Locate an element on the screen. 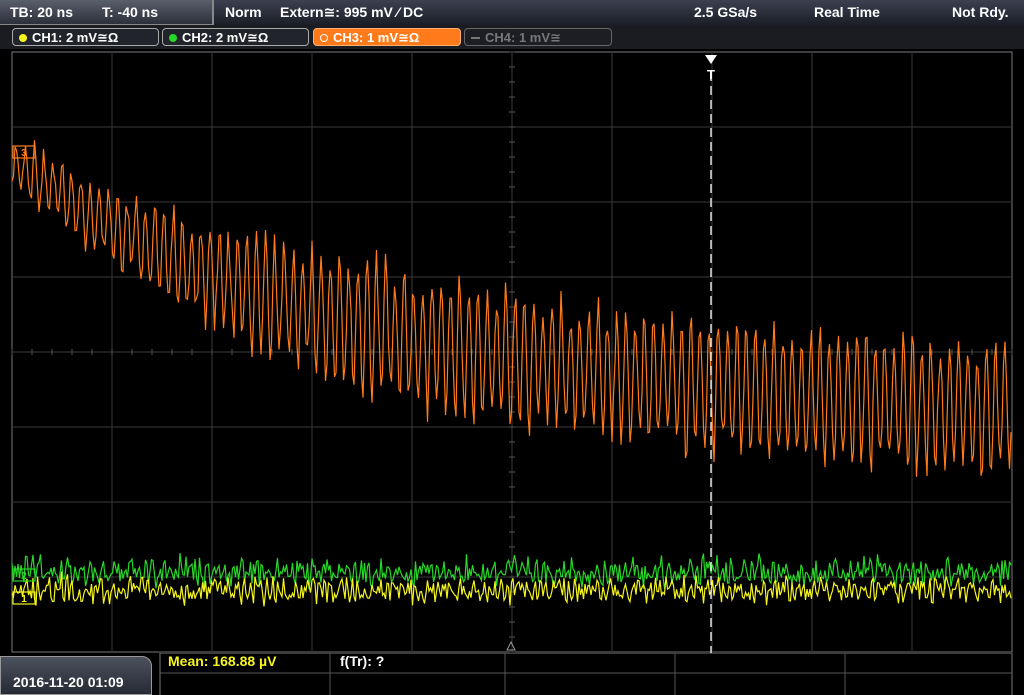 This screenshot has height=695, width=1024. sample-rate: 2.5 GSa/s is located at coordinates (725, 12).